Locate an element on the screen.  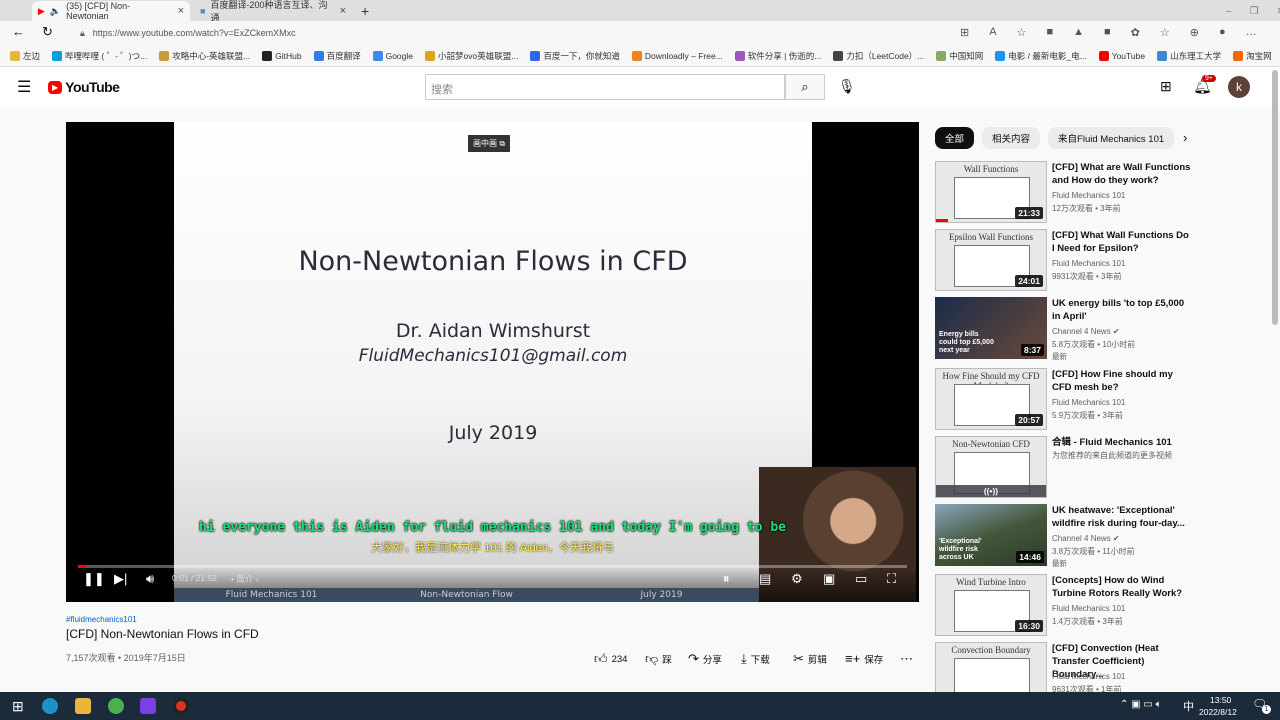
video-thumbnail: How Fine Should my CFD Mesh be?20:57 is located at coordinates (991, 399).